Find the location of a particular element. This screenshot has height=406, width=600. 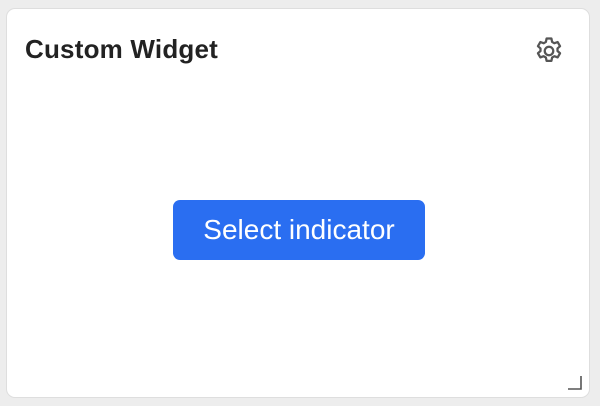

settings-button is located at coordinates (549, 51).